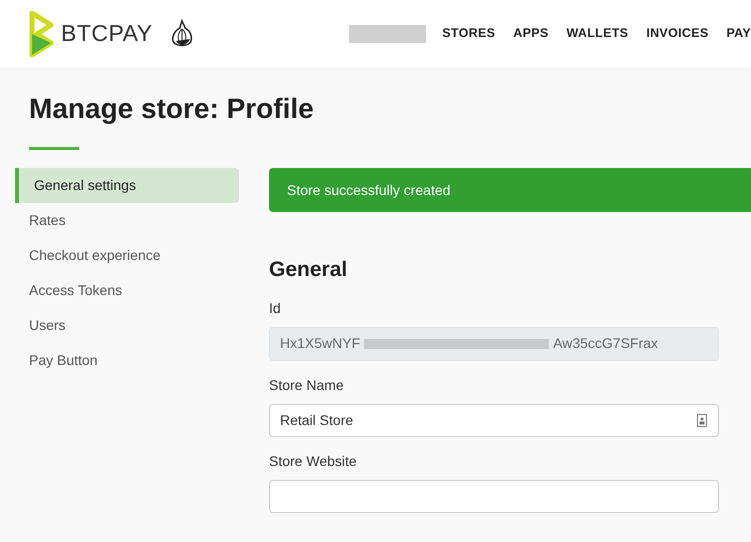 Image resolution: width=751 pixels, height=542 pixels. Describe the element at coordinates (702, 420) in the screenshot. I see `contact-card-icon` at that location.